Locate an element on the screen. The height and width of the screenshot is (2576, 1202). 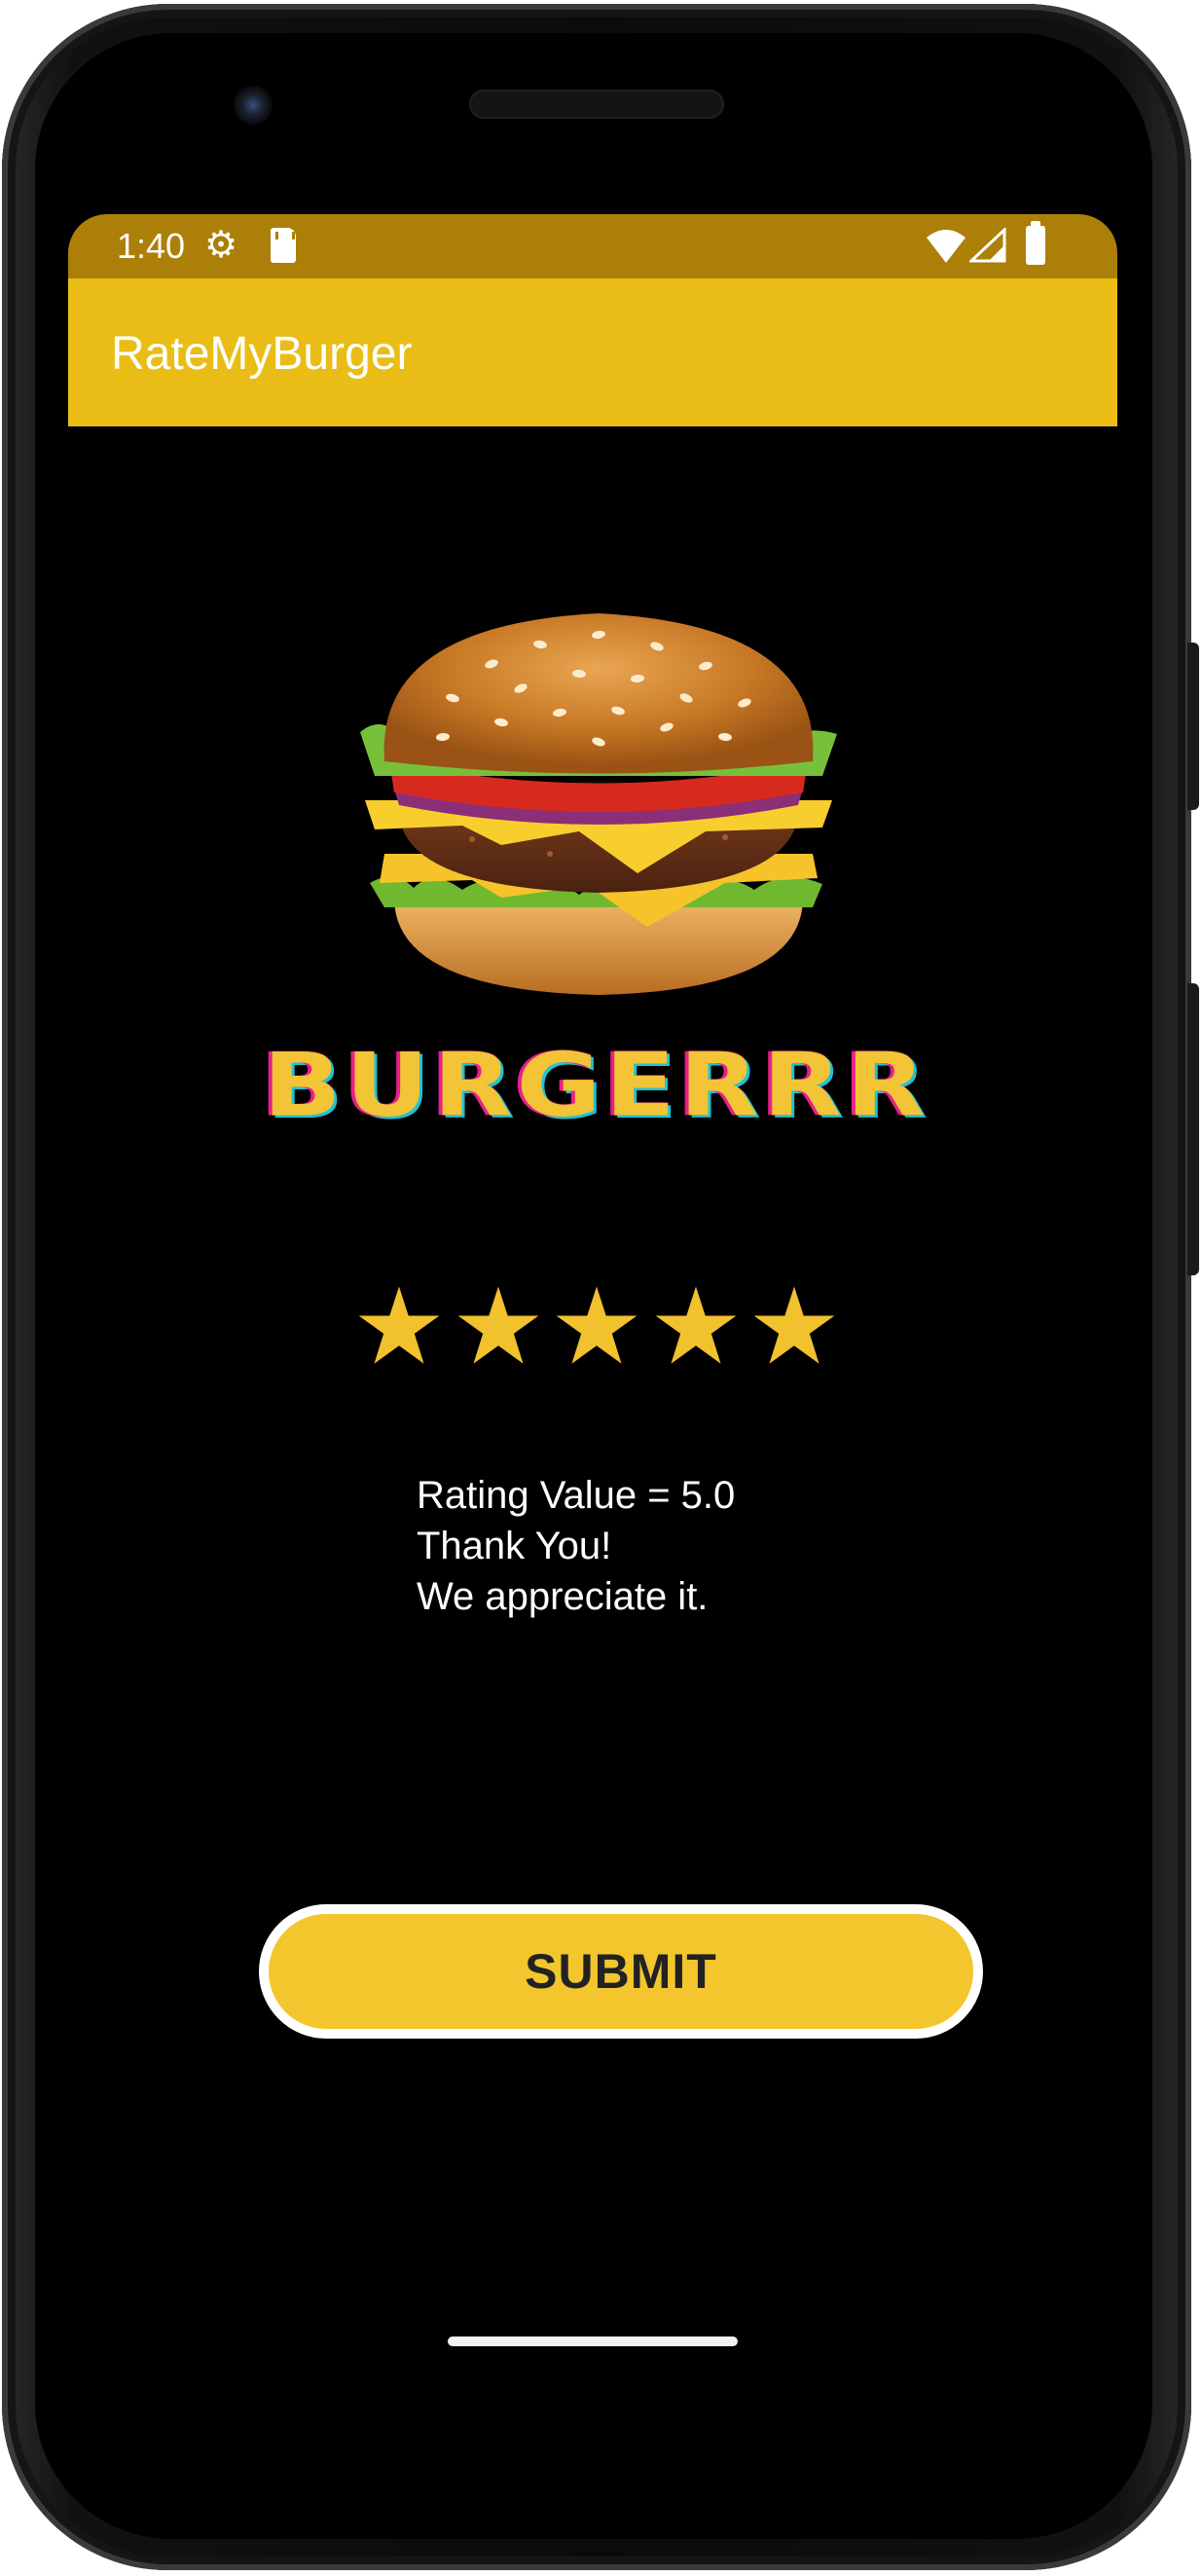
logo-text: BURGERRR is located at coordinates (596, 1085).